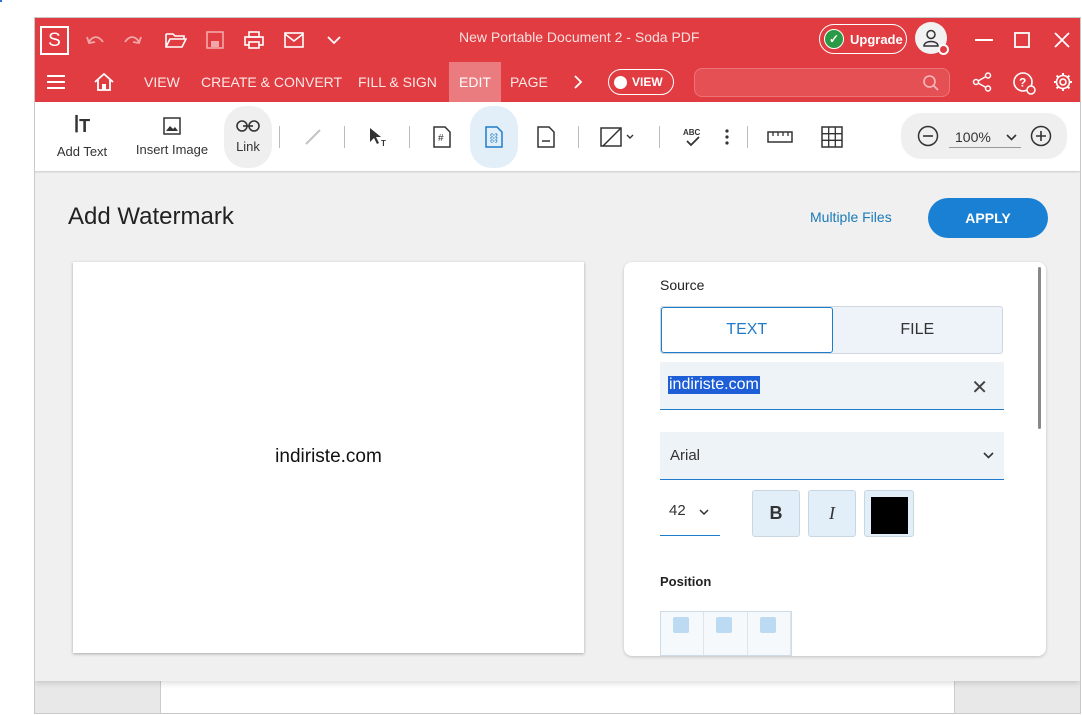 The image size is (1082, 715). What do you see at coordinates (162, 82) in the screenshot?
I see `menu-view: VIEW` at bounding box center [162, 82].